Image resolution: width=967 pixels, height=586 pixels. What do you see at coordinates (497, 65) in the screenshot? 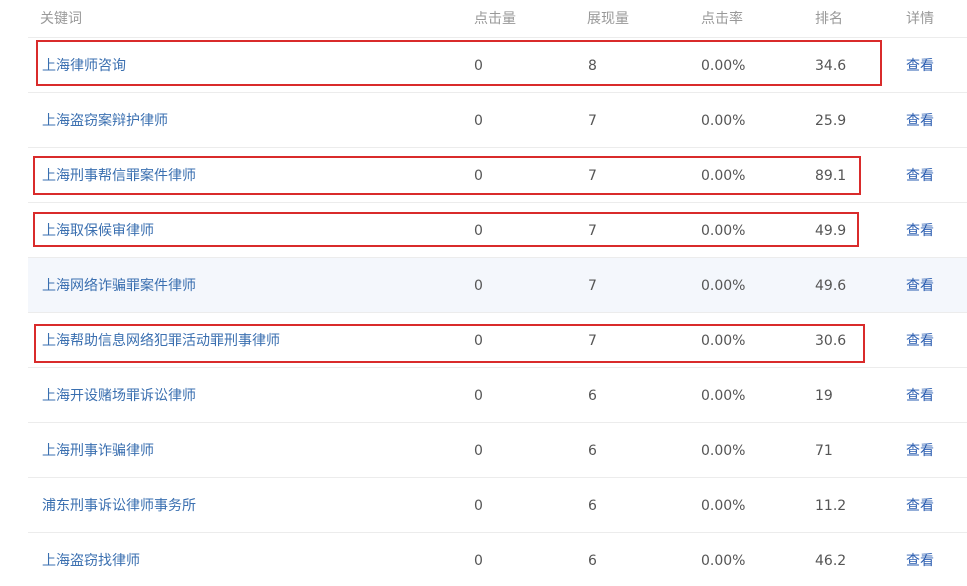
I see `table-row: 上海律师咨询 0 8 0.00% 34.6 查看` at bounding box center [497, 65].